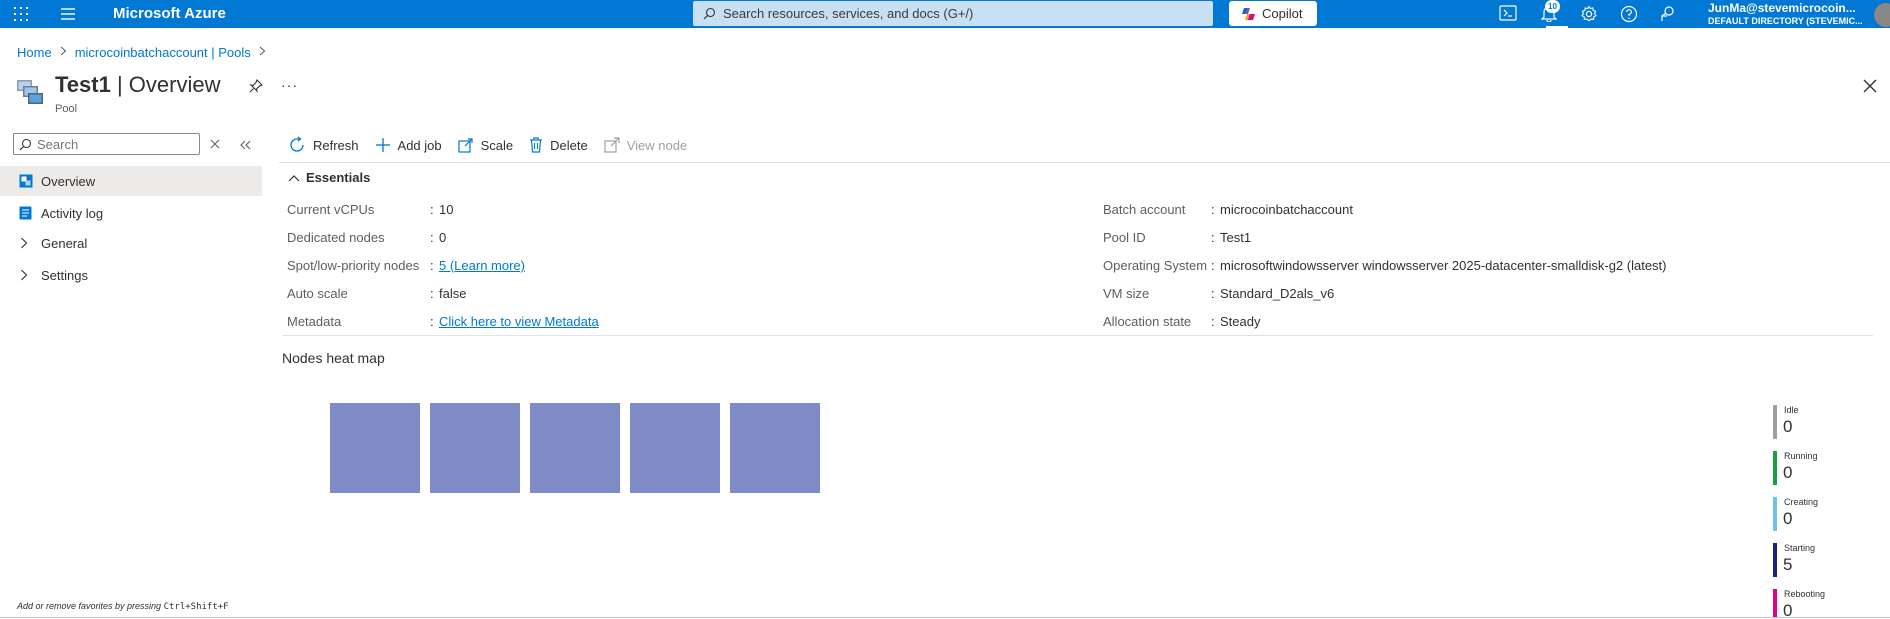 This screenshot has width=1890, height=619. Describe the element at coordinates (1236, 237) in the screenshot. I see `field-value: Test1` at that location.